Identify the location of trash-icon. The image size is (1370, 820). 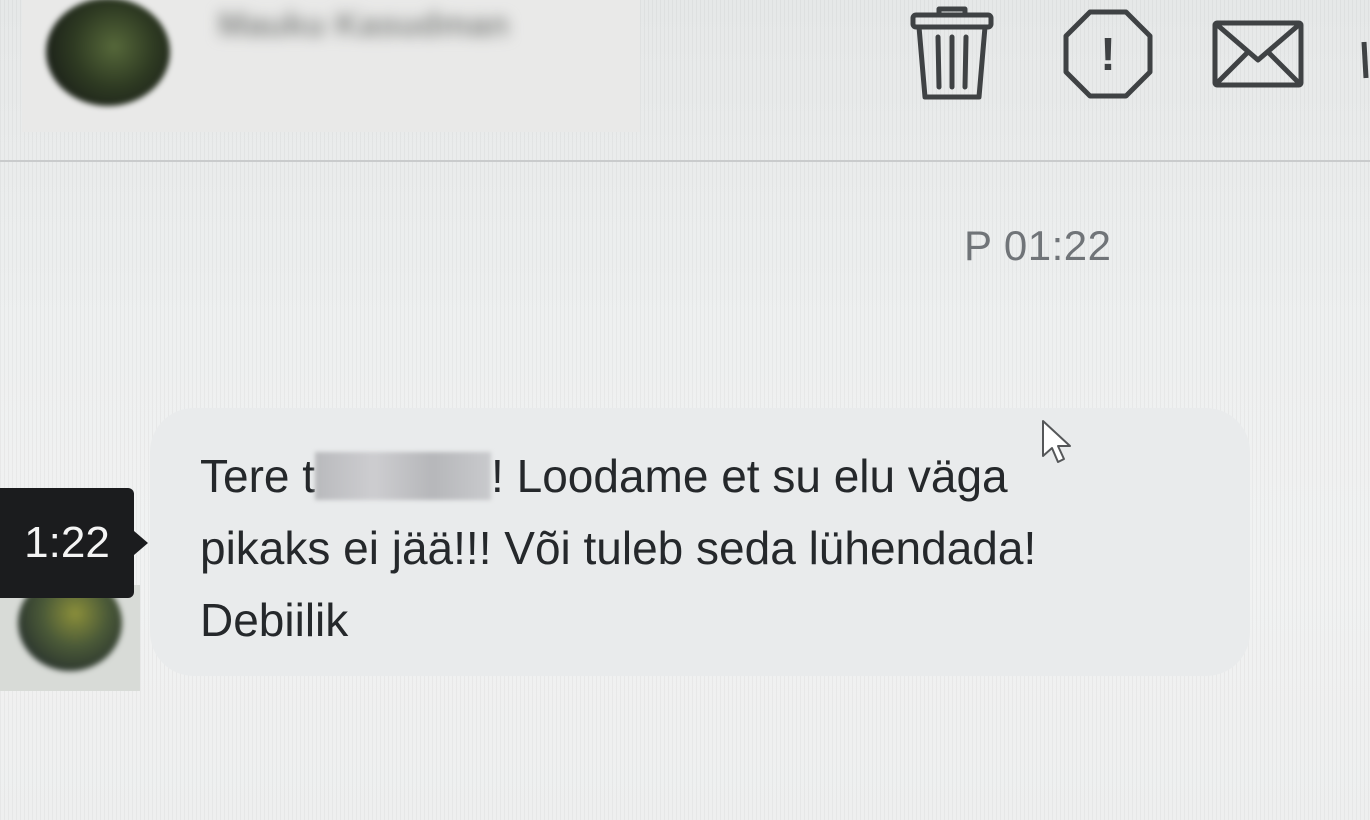
(952, 53).